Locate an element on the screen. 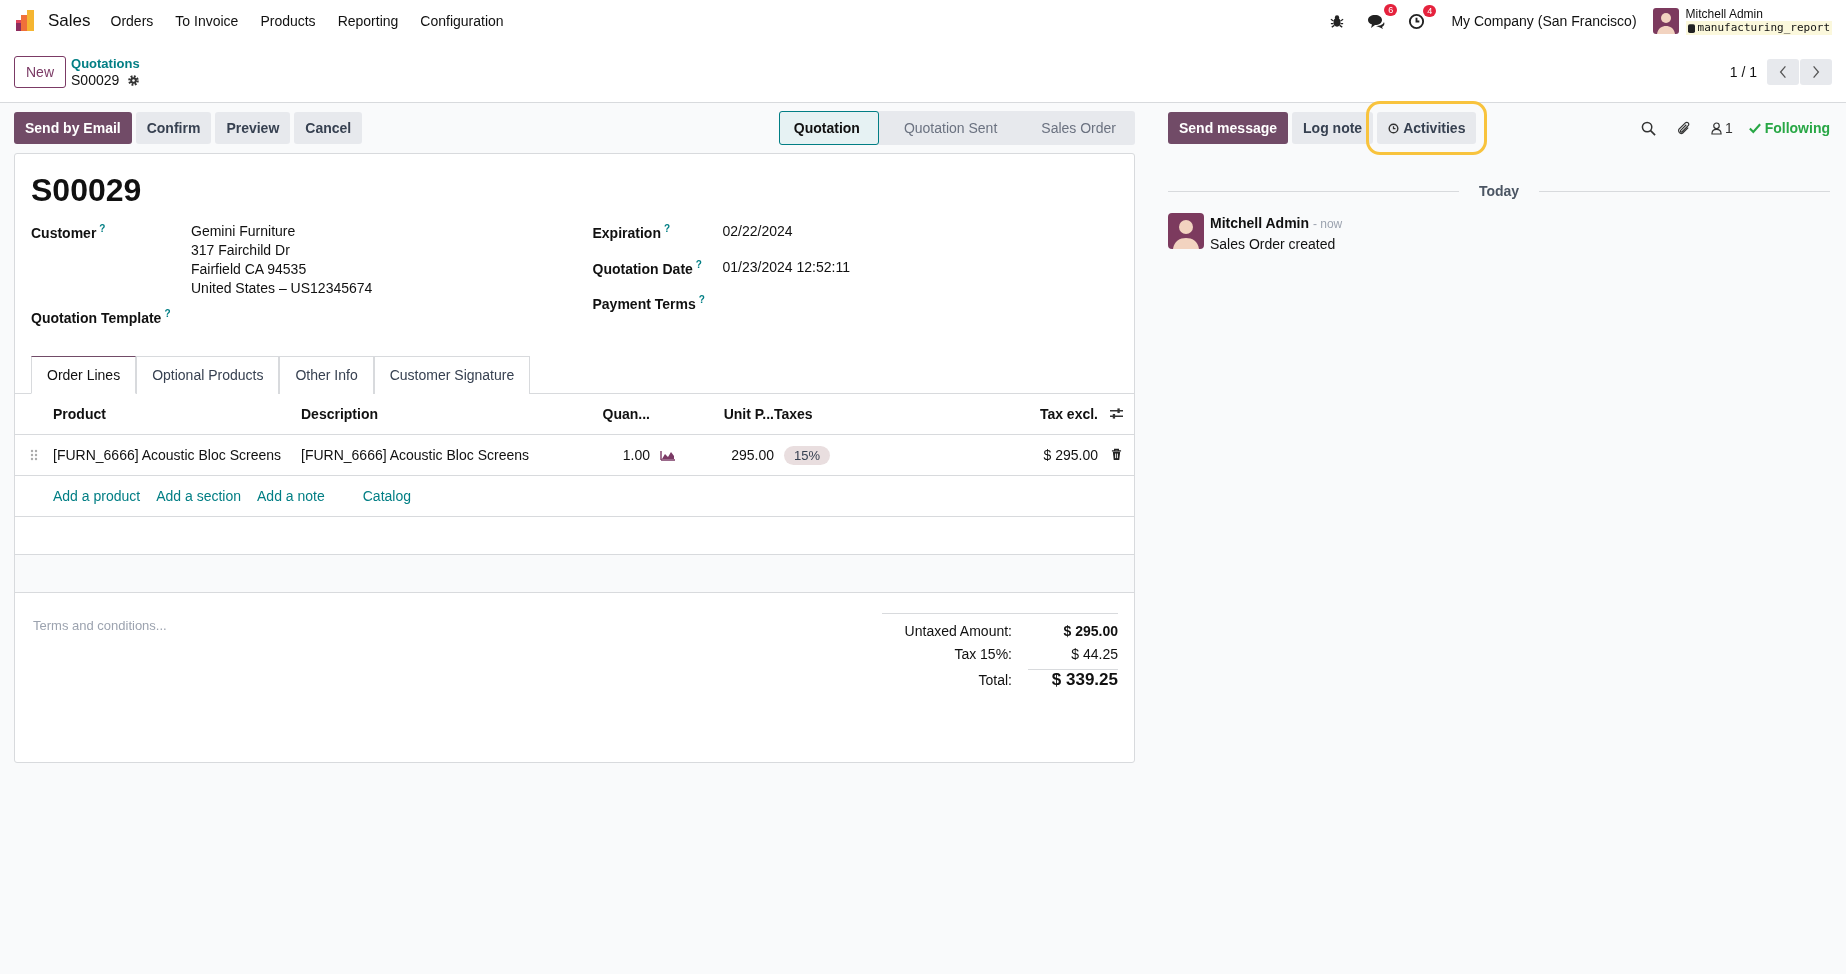  notification-badge: 4 is located at coordinates (1430, 10).